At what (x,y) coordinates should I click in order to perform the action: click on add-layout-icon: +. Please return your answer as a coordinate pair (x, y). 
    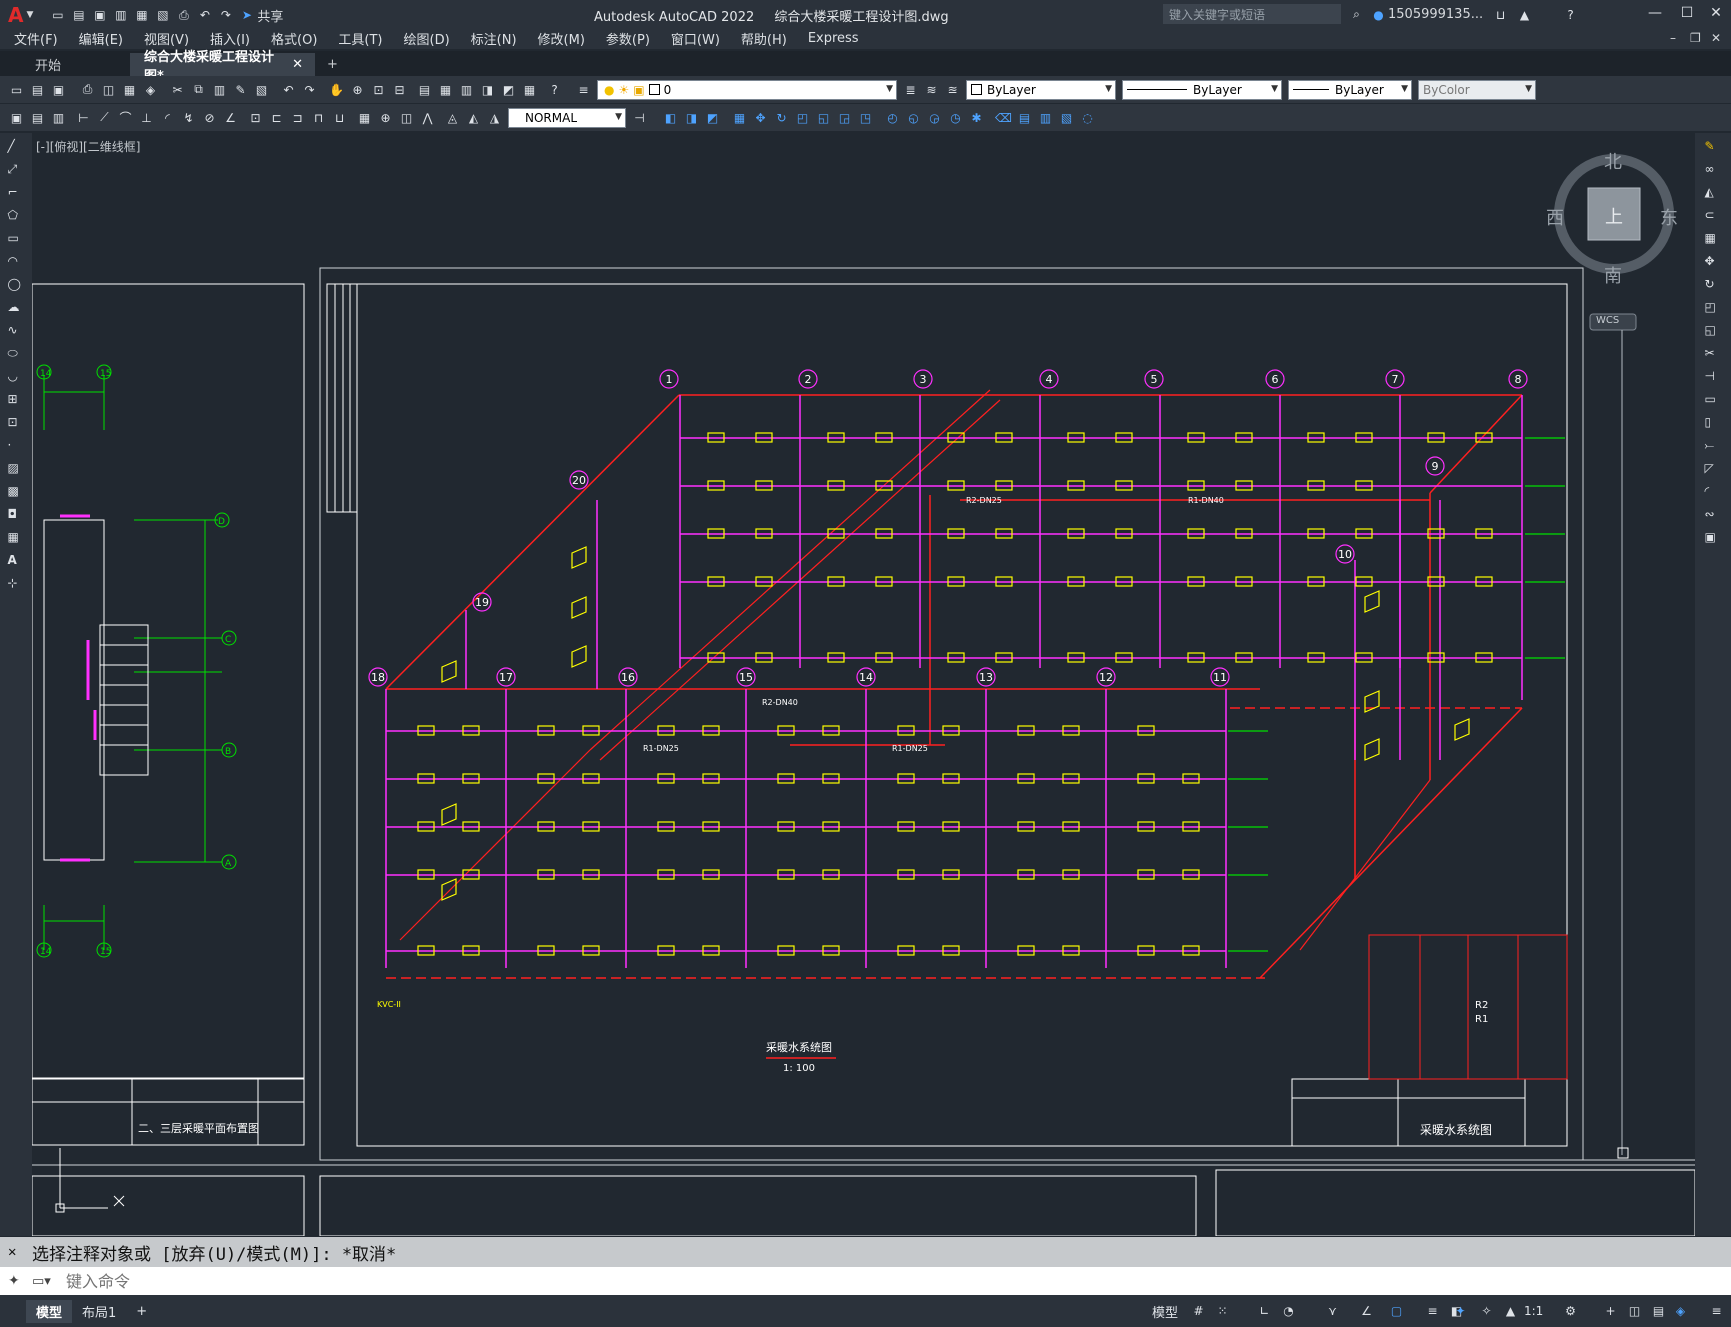
    Looking at the image, I should click on (141, 1311).